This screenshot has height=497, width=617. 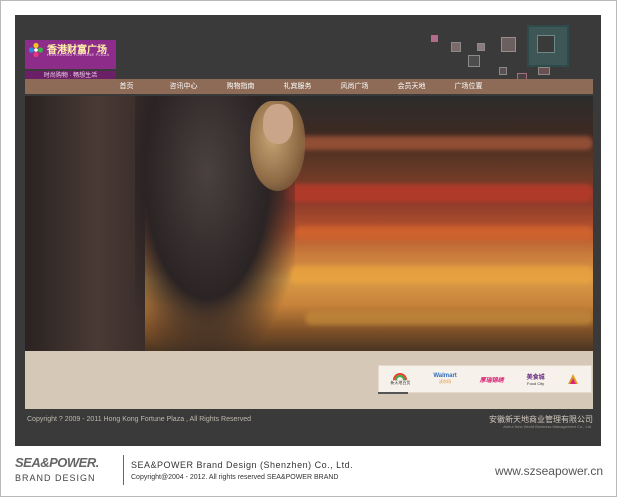 I want to click on nav-item-concierge: 礼宾服务, so click(x=297, y=86).